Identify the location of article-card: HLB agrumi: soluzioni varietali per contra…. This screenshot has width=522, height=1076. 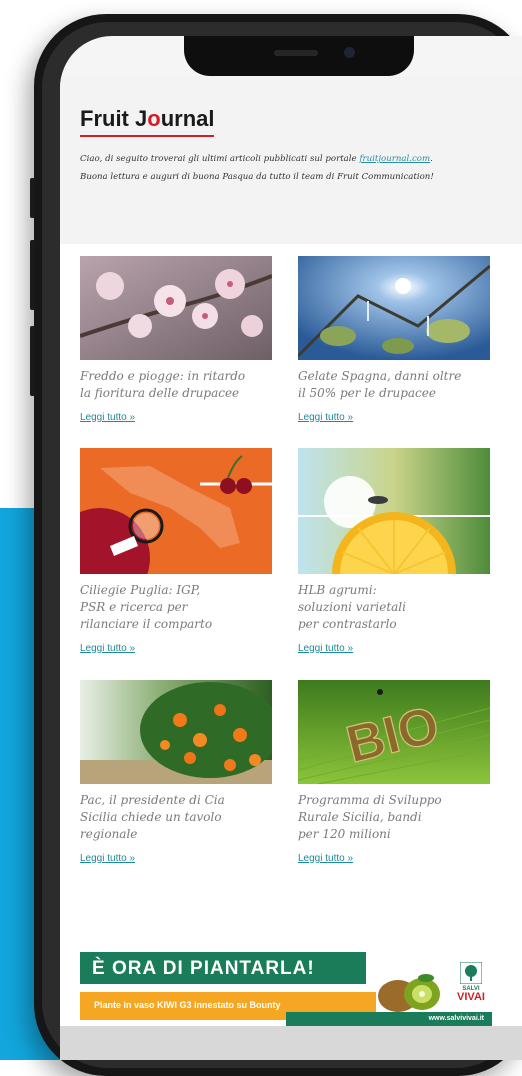
(394, 551).